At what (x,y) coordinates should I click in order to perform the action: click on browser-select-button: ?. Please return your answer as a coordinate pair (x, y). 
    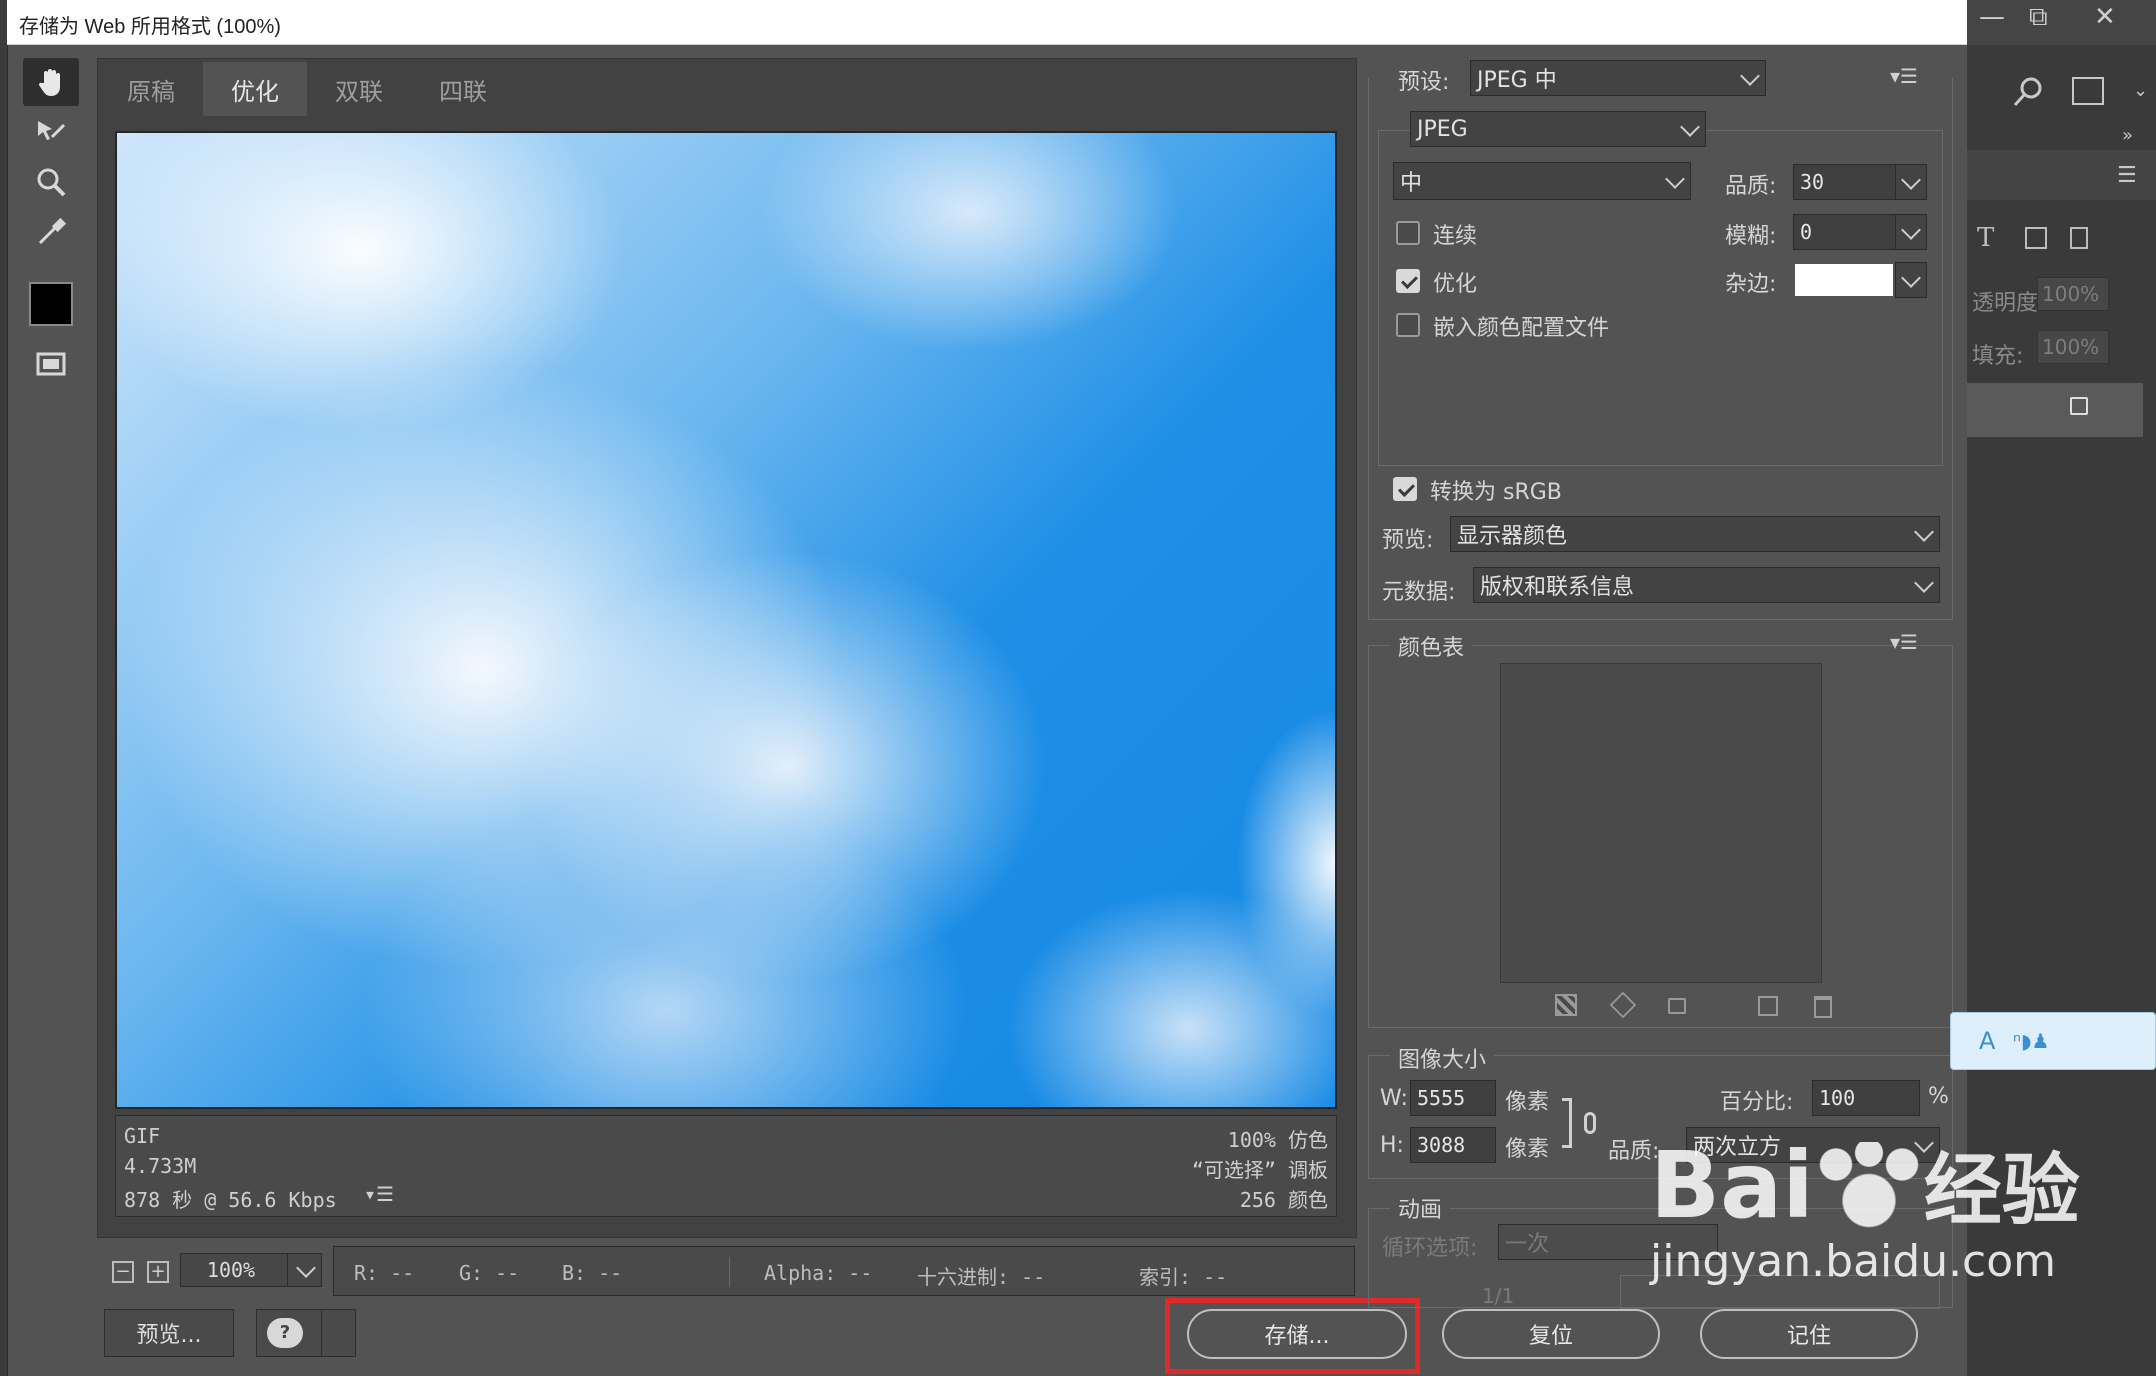
    Looking at the image, I should click on (306, 1333).